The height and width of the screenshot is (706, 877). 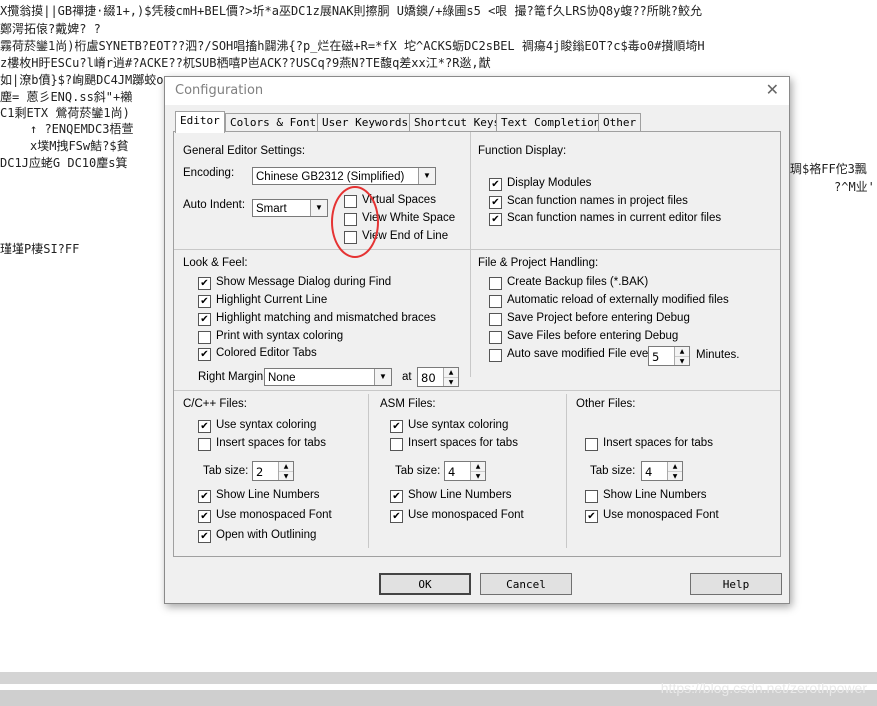 What do you see at coordinates (591, 516) in the screenshot?
I see `other-monospaced-checkbox: ✔` at bounding box center [591, 516].